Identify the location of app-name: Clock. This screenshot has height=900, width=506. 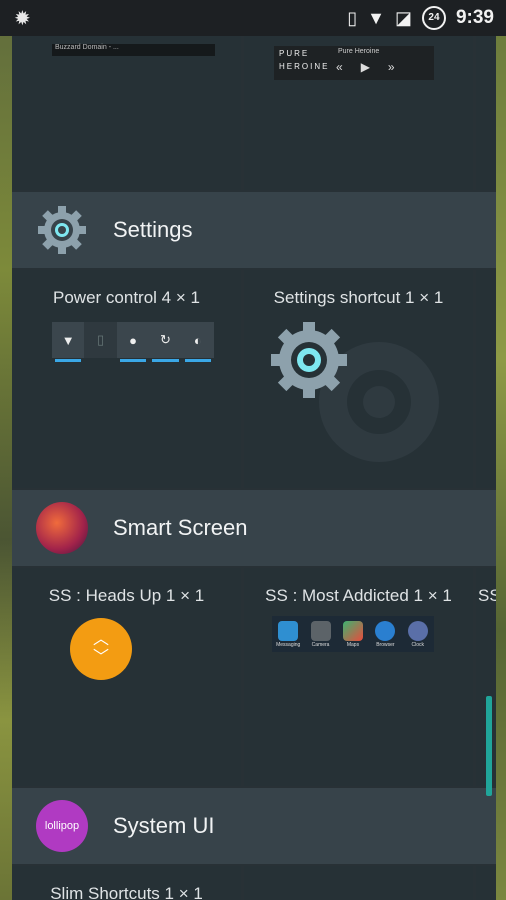
(417, 644).